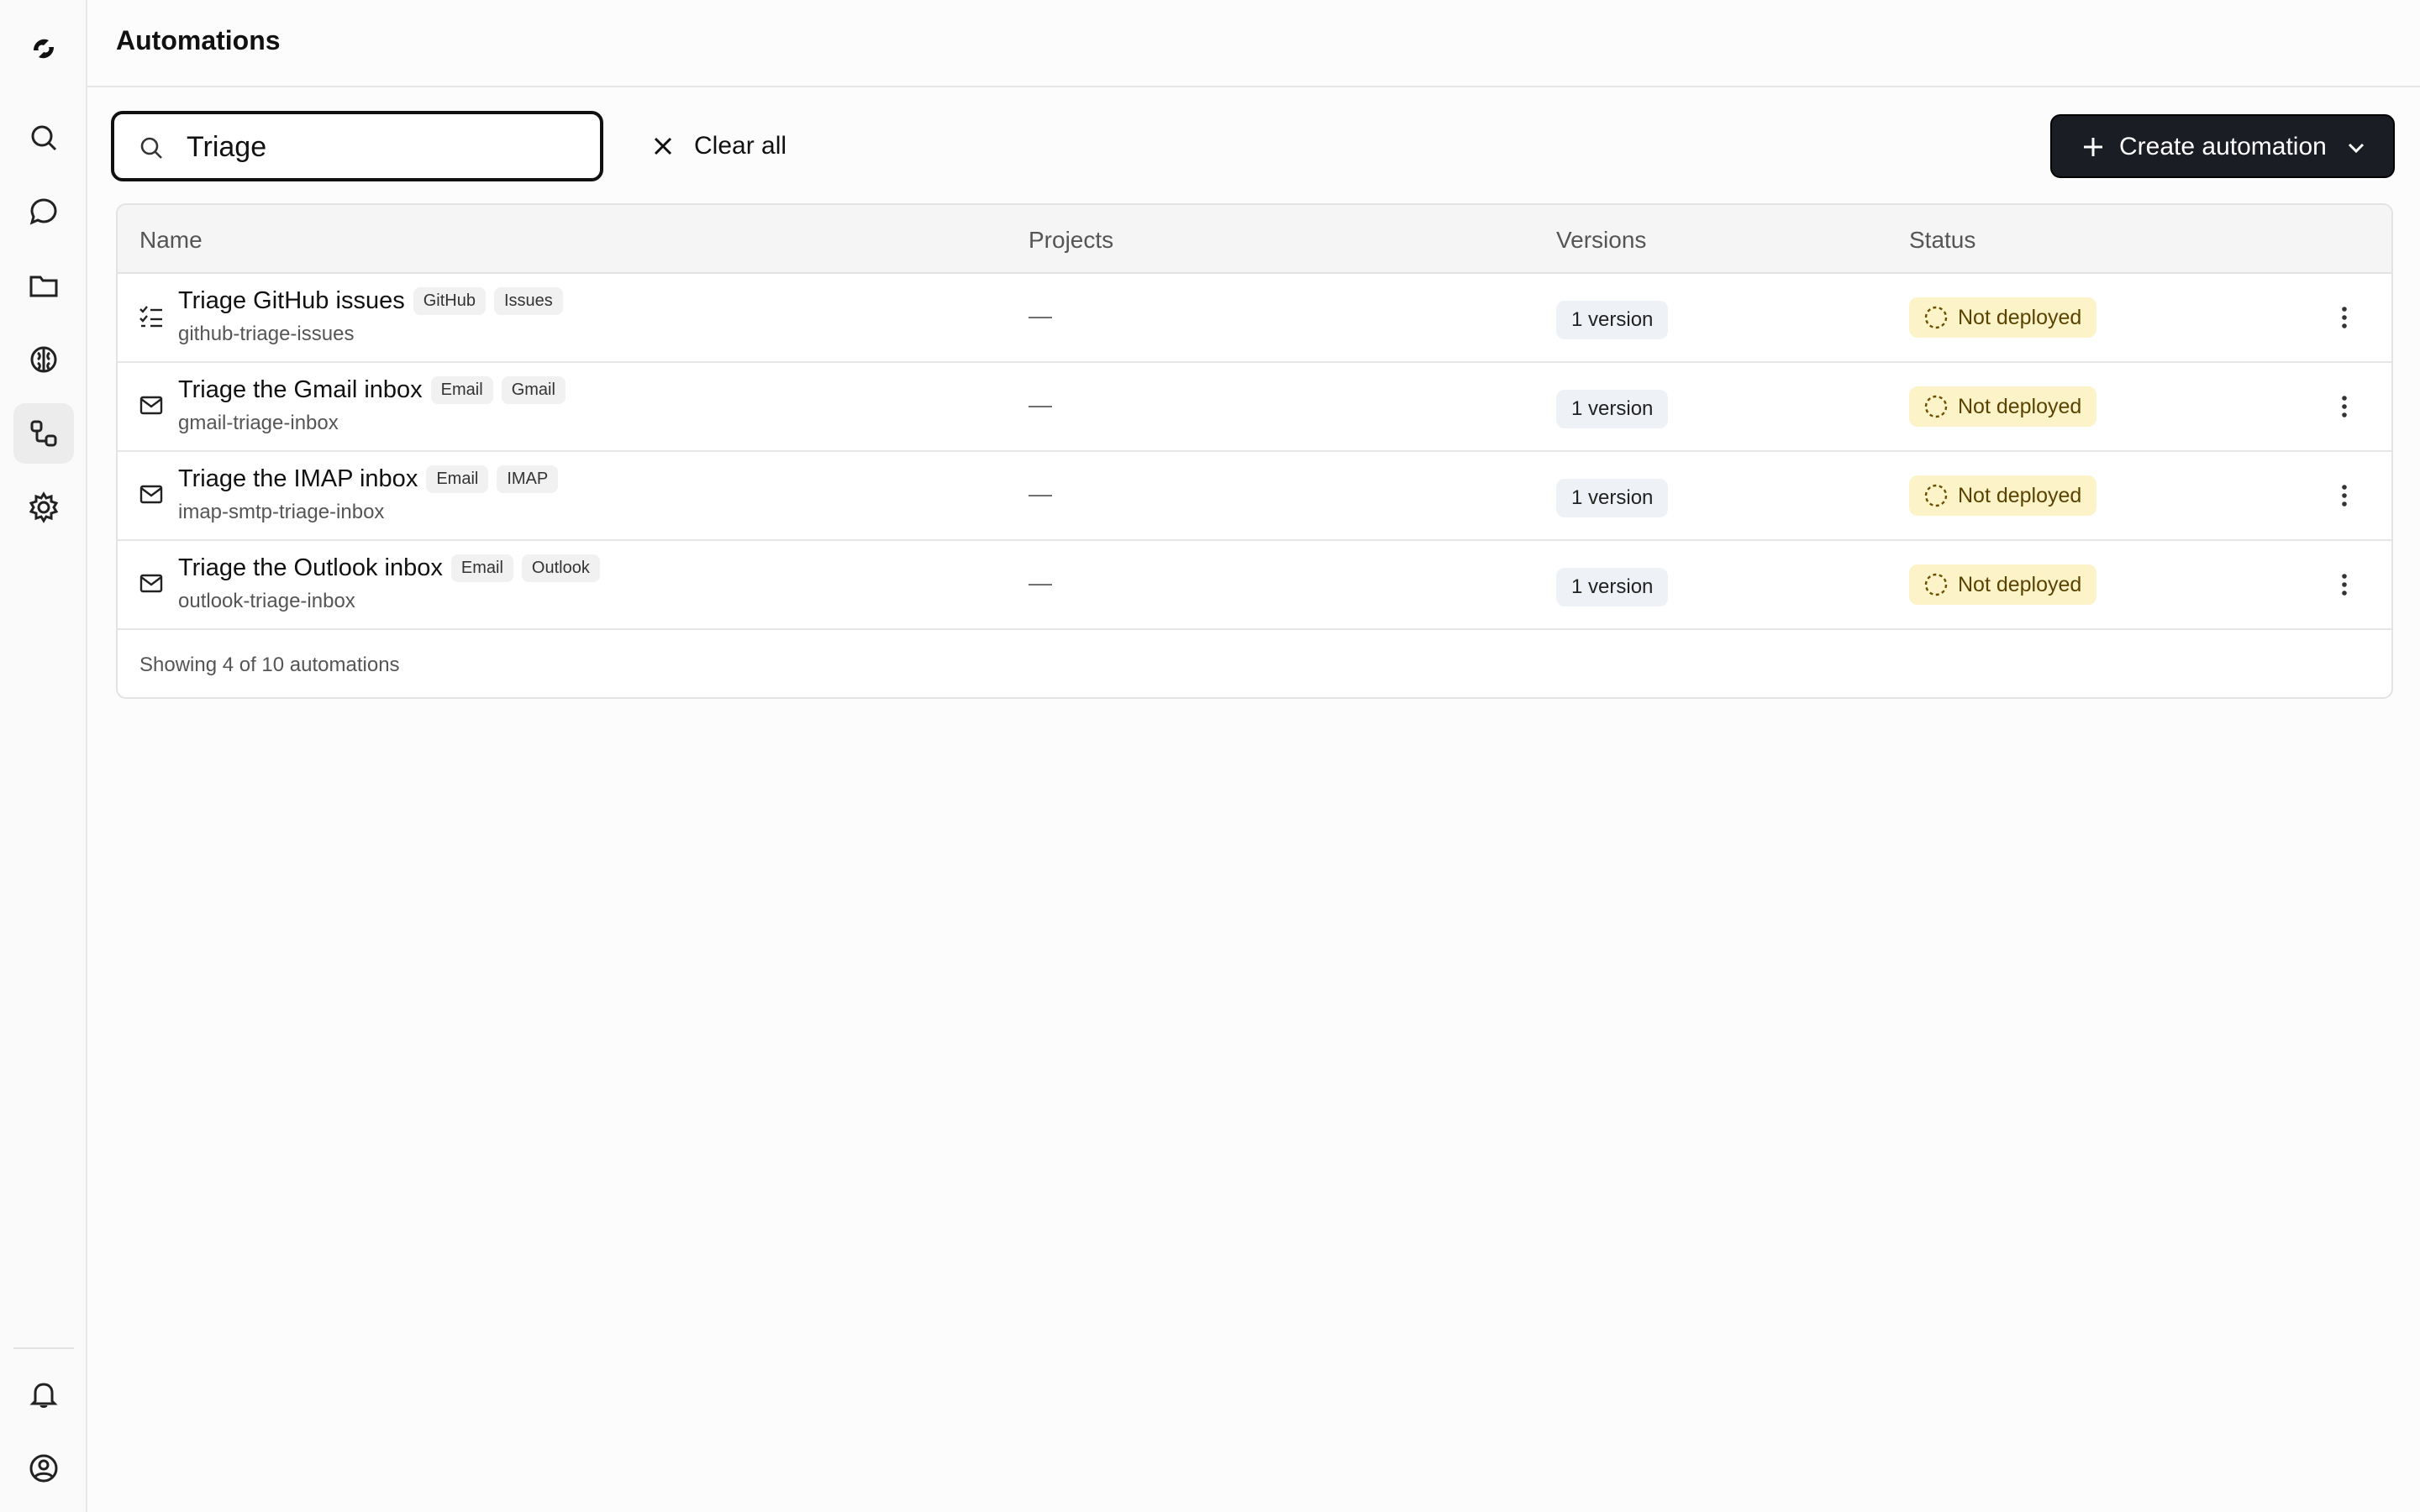 The height and width of the screenshot is (1512, 2420). I want to click on page-title: Automations, so click(199, 40).